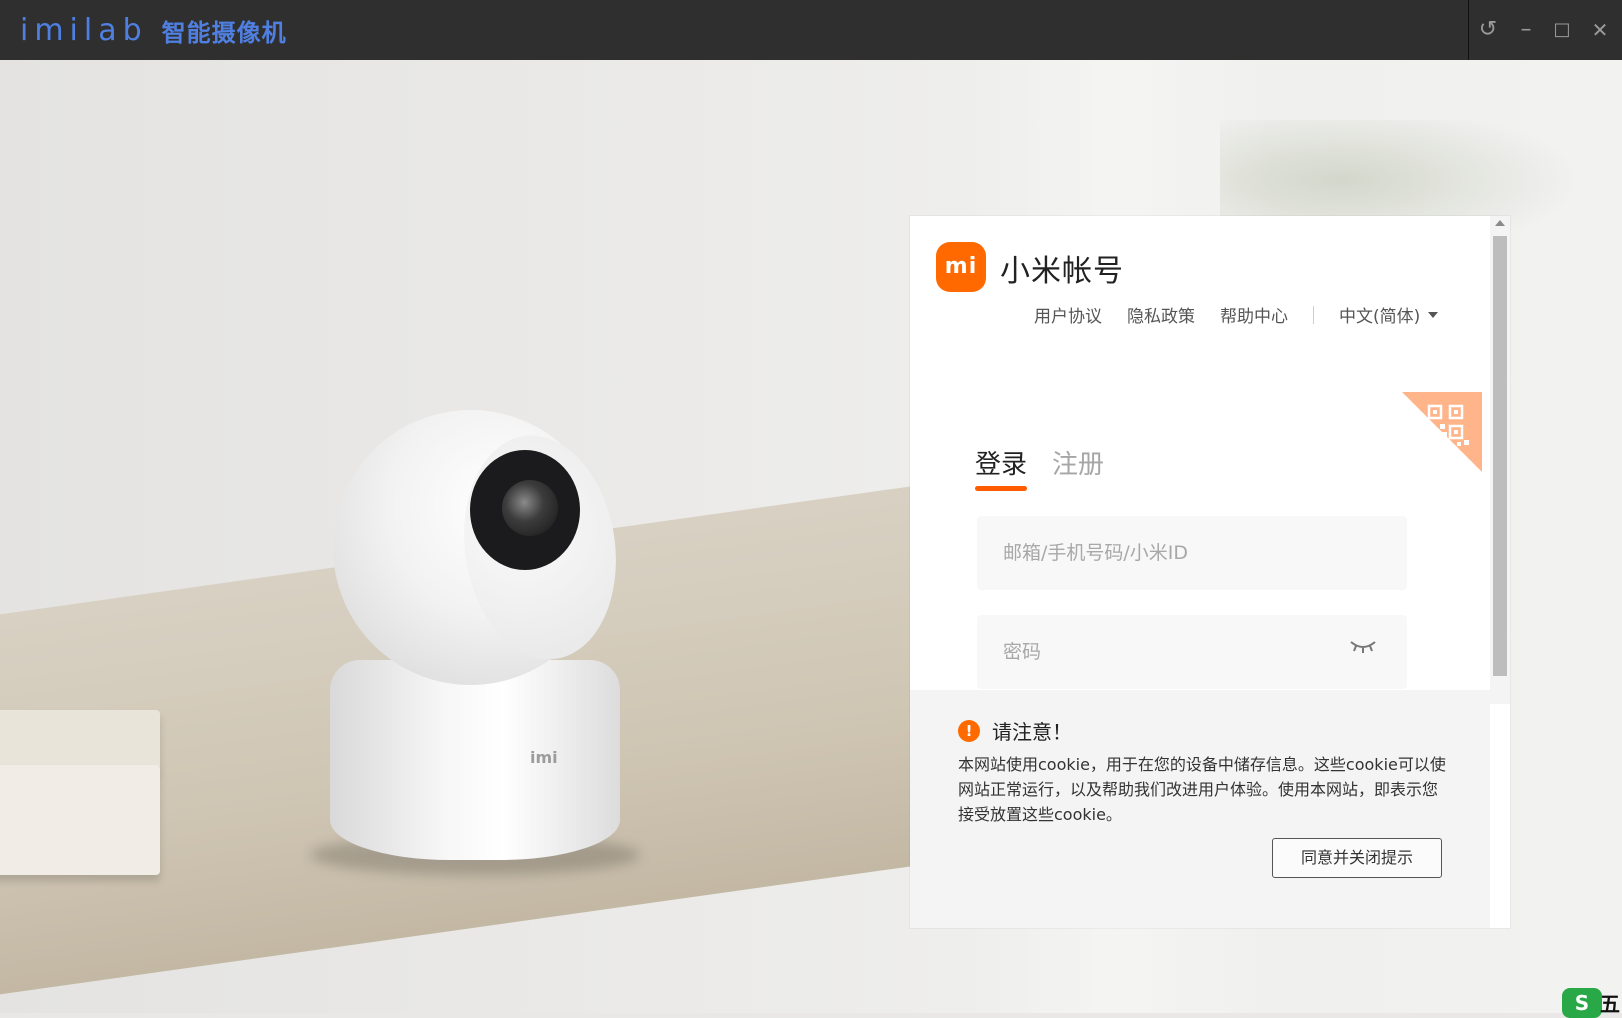 The height and width of the screenshot is (1018, 1622). Describe the element at coordinates (1526, 30) in the screenshot. I see `minimize-icon: –` at that location.